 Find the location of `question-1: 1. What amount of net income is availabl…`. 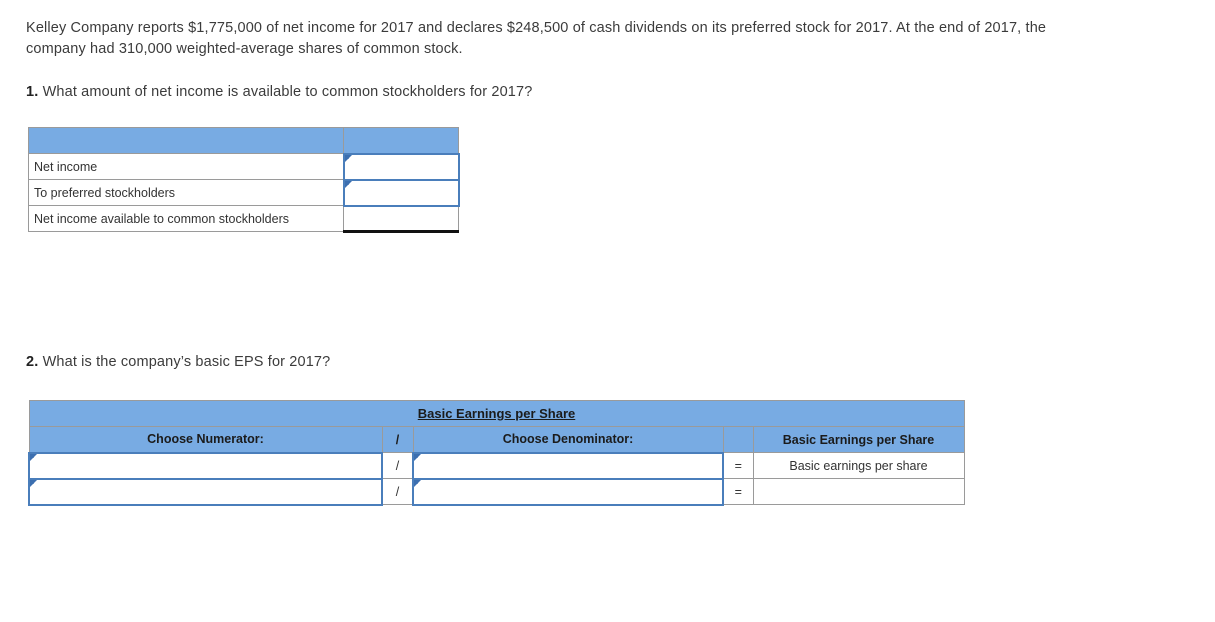

question-1: 1. What amount of net income is availabl… is located at coordinates (279, 92).